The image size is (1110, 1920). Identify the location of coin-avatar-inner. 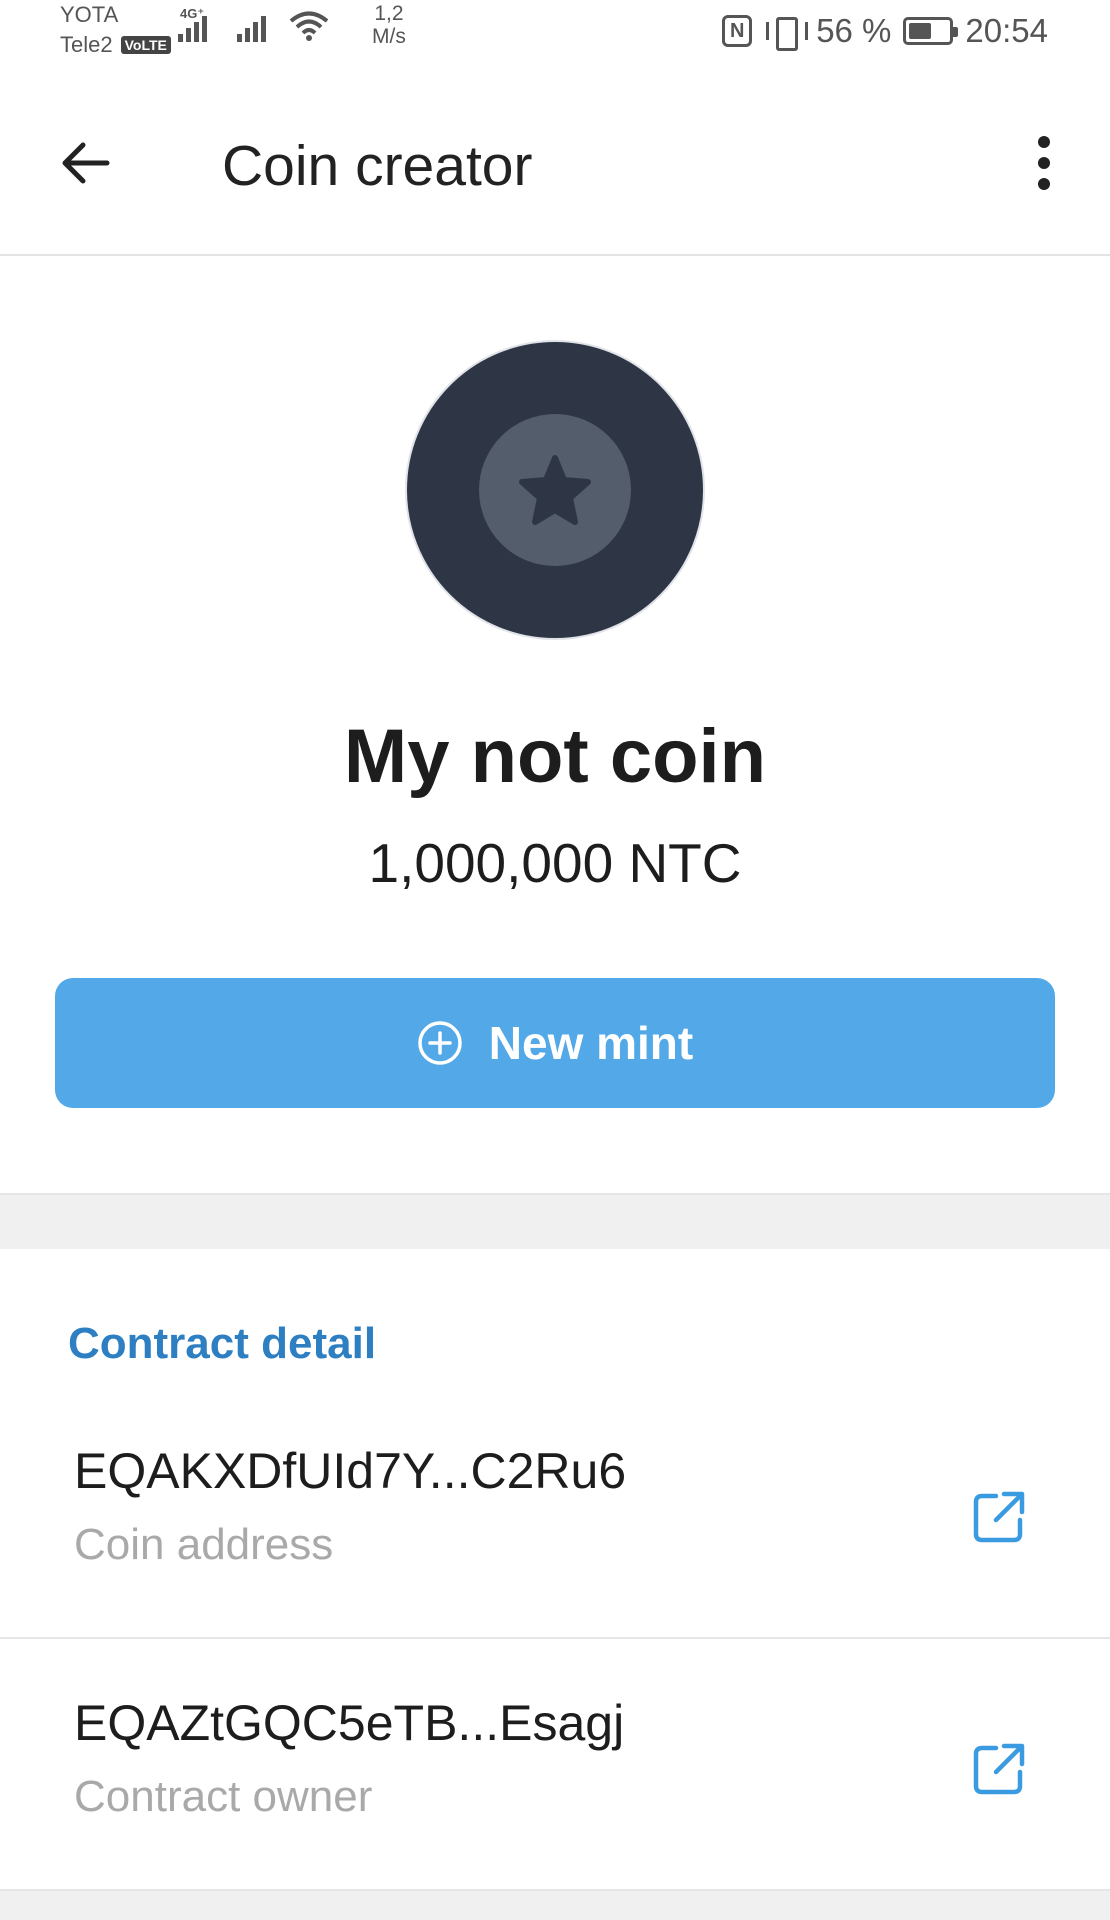
(555, 490).